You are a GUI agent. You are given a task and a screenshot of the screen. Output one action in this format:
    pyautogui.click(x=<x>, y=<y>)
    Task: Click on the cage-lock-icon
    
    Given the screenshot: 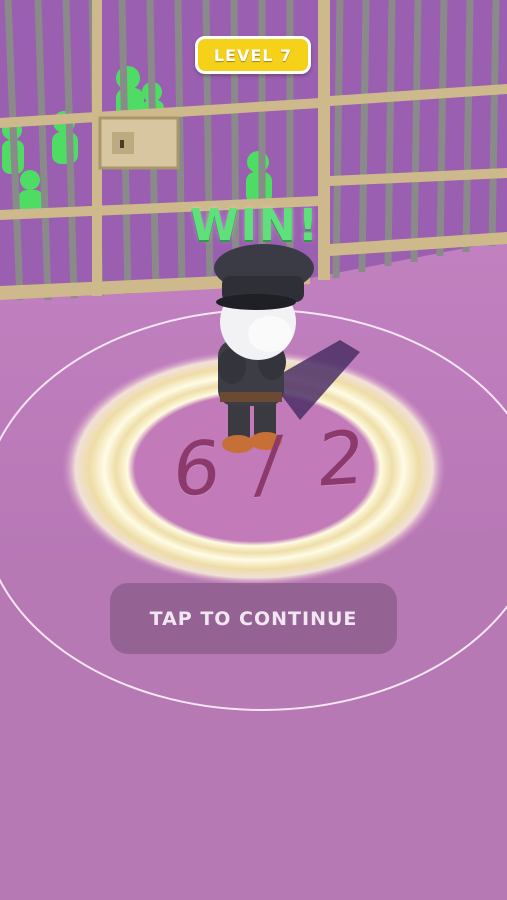 What is the action you would take?
    pyautogui.click(x=139, y=143)
    